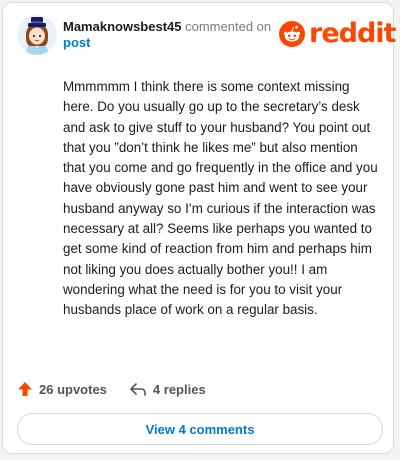 This screenshot has width=400, height=460. I want to click on replies-count: 4 replies, so click(179, 389).